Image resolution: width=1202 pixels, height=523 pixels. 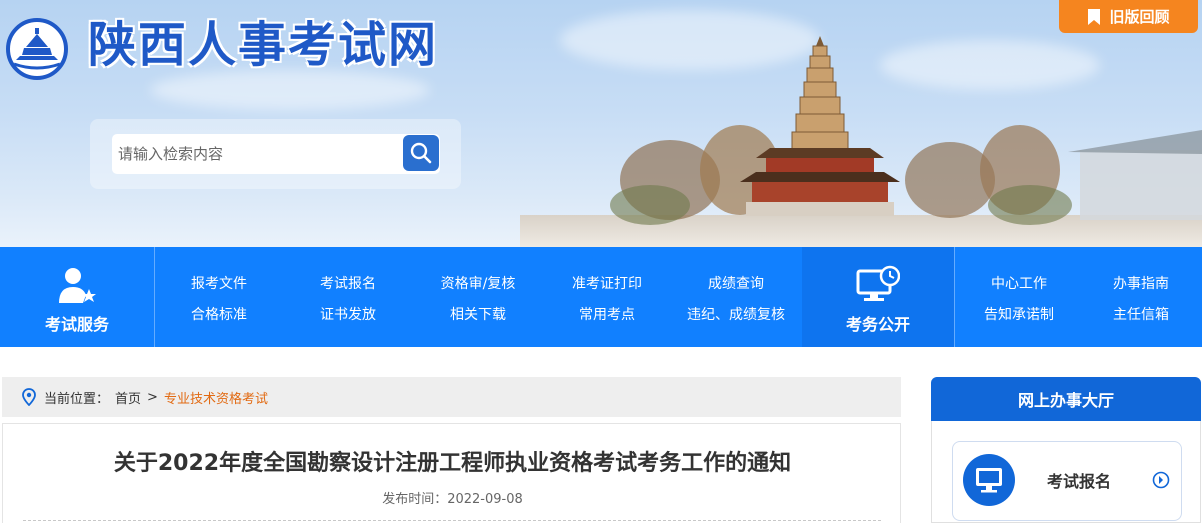 I want to click on site-logo-icon, so click(x=37, y=49).